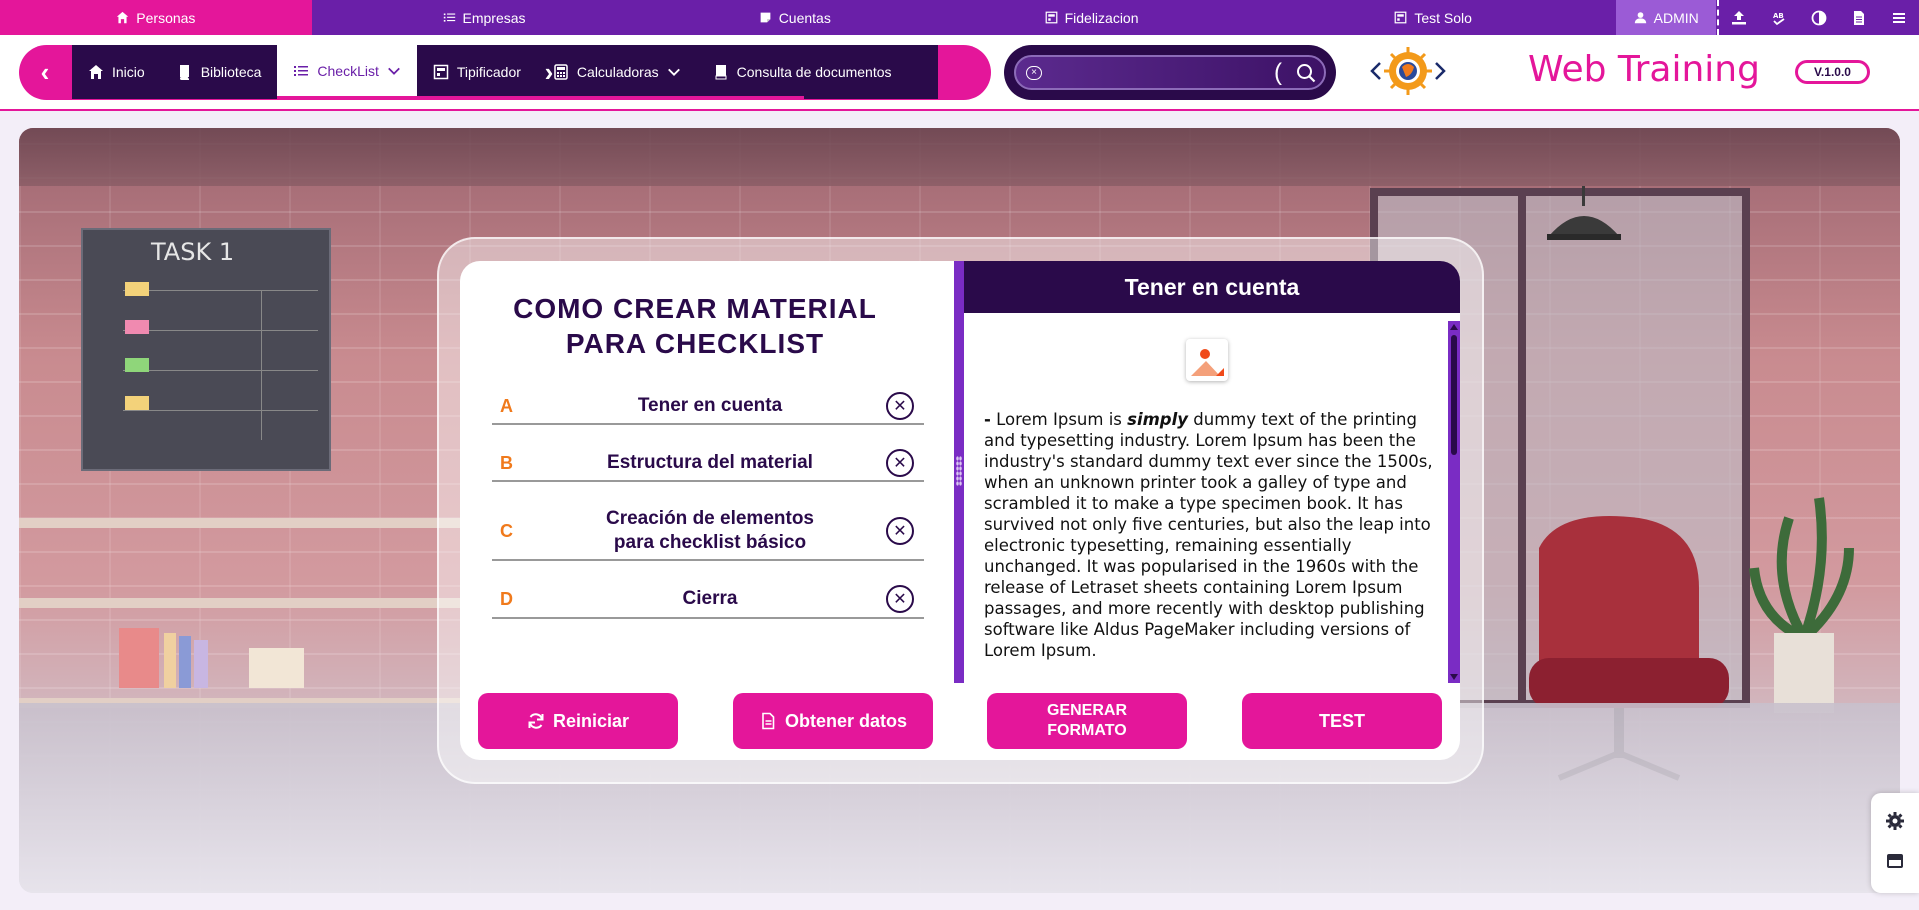 The height and width of the screenshot is (910, 1919). What do you see at coordinates (695, 326) in the screenshot?
I see `checklist-heading: COMO CREAR MATERIAL PARA CHECKLIST` at bounding box center [695, 326].